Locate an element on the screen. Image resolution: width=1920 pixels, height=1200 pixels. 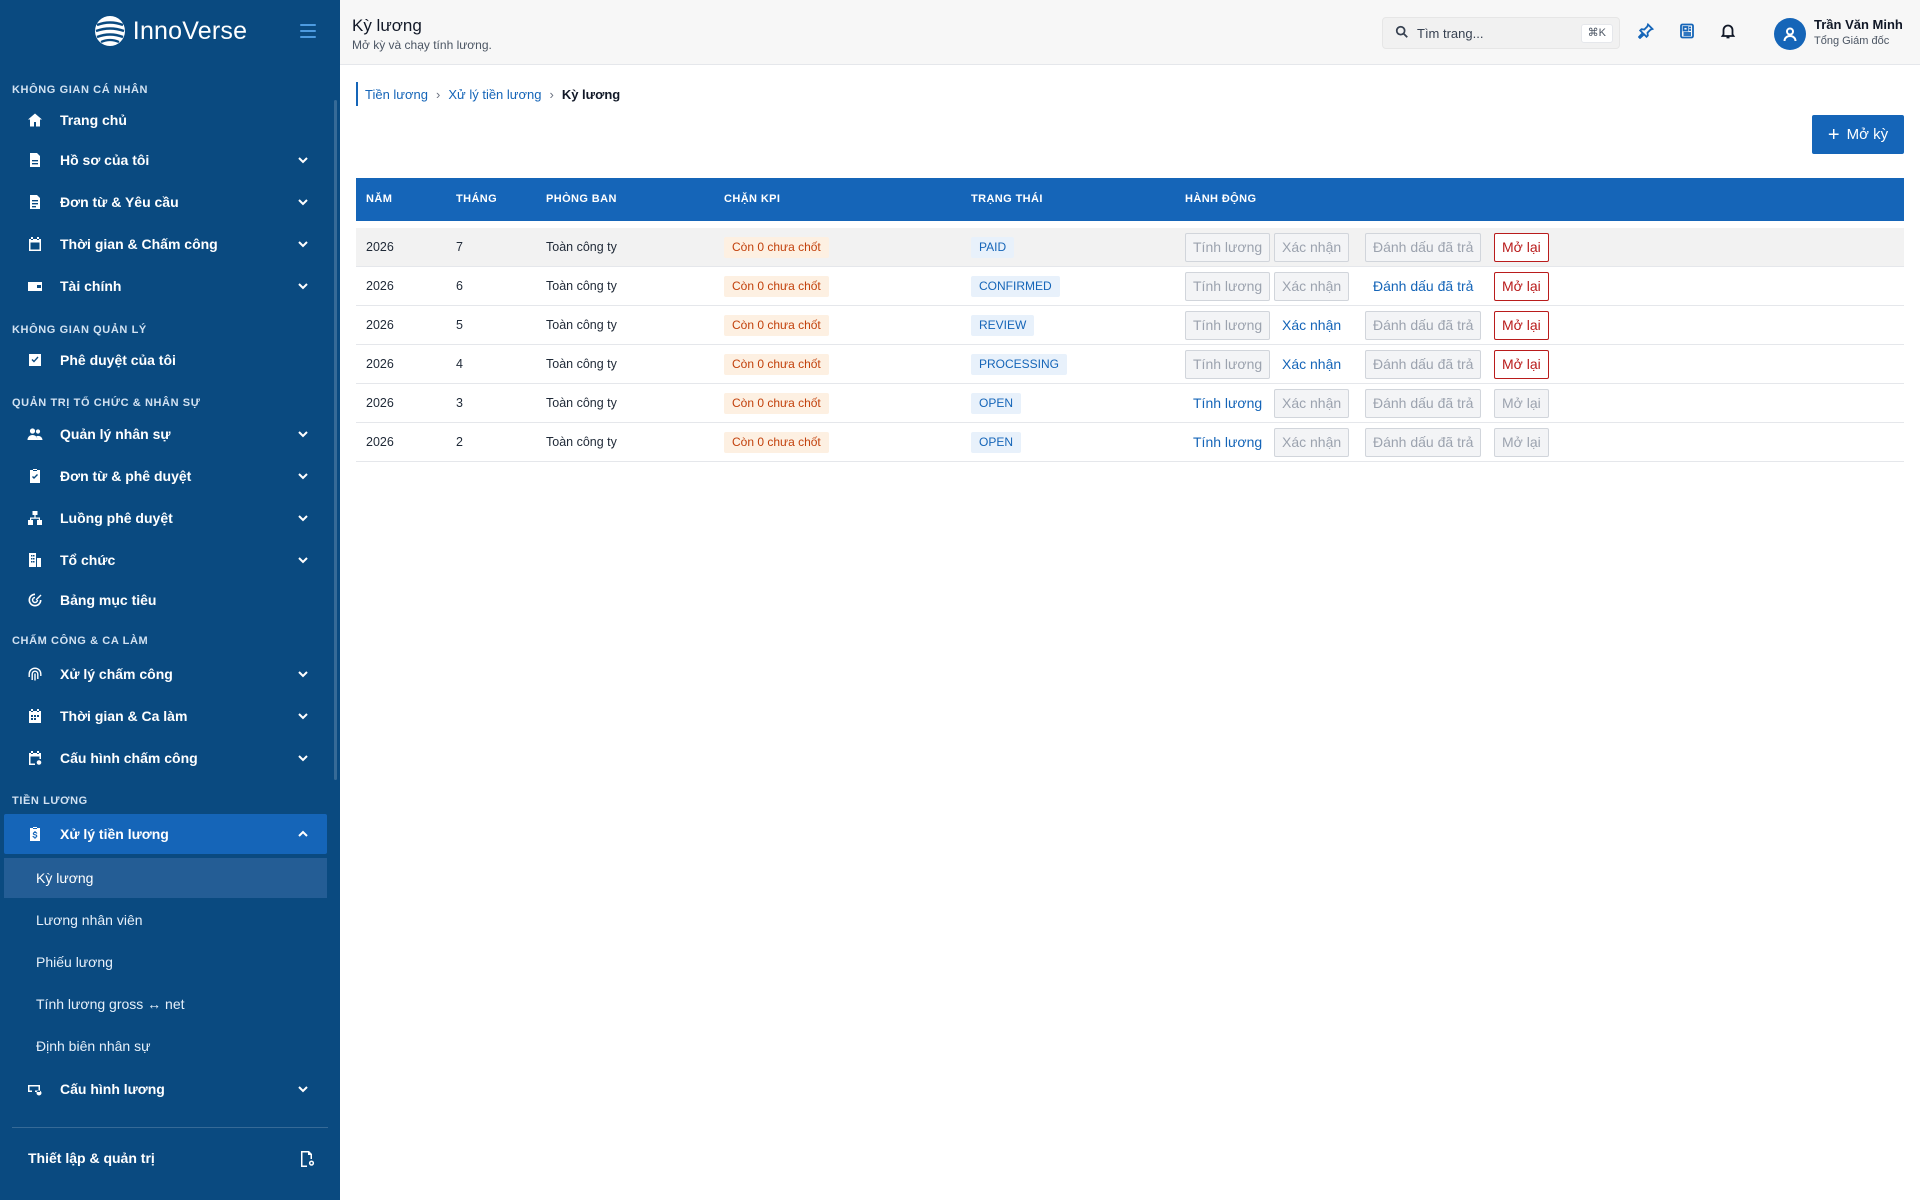
column-header-status: TRẠNG THÁI is located at coordinates (1007, 199).